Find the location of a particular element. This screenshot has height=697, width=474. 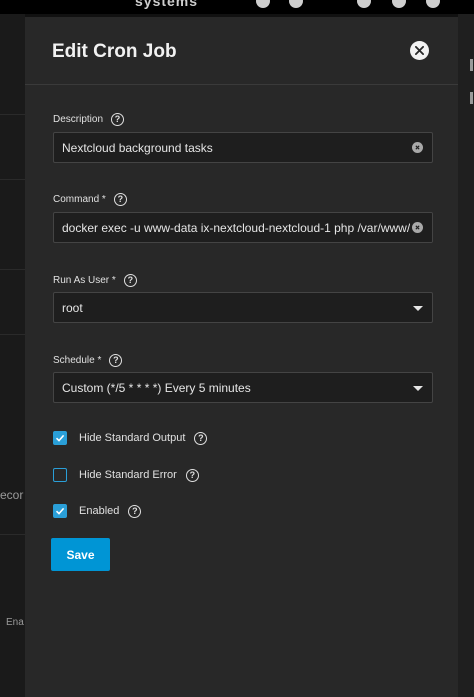

description-value: Nextcloud background tasks is located at coordinates (137, 148).